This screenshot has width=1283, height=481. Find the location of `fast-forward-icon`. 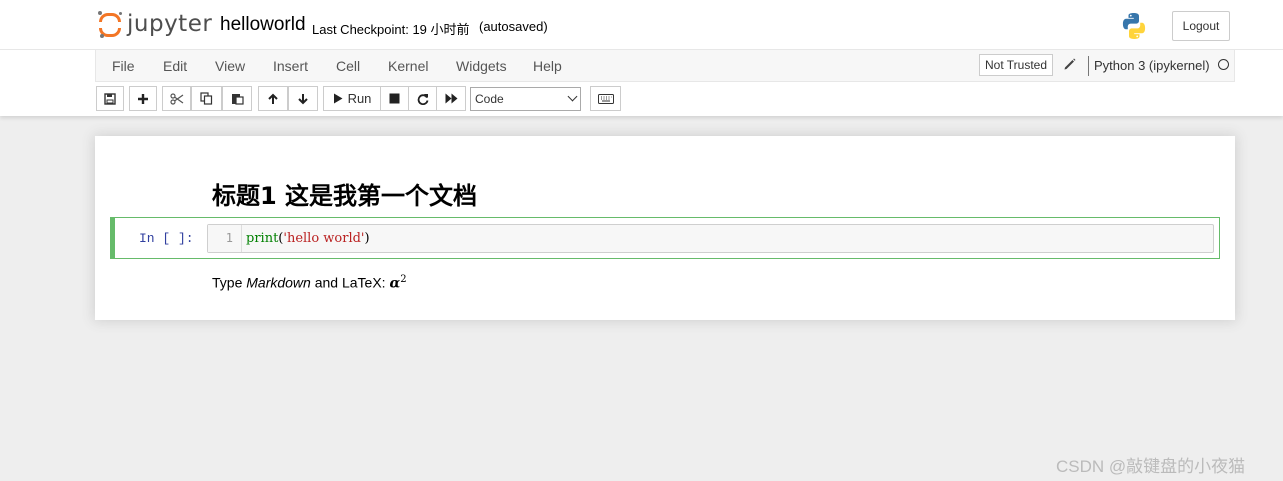

fast-forward-icon is located at coordinates (451, 98).